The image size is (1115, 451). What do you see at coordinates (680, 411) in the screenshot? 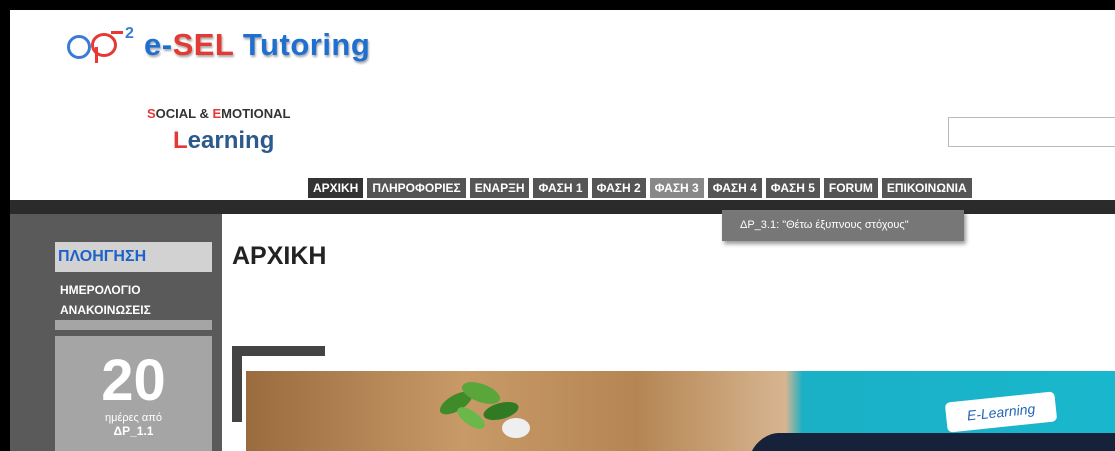
I see `banner-image: E-Learning` at bounding box center [680, 411].